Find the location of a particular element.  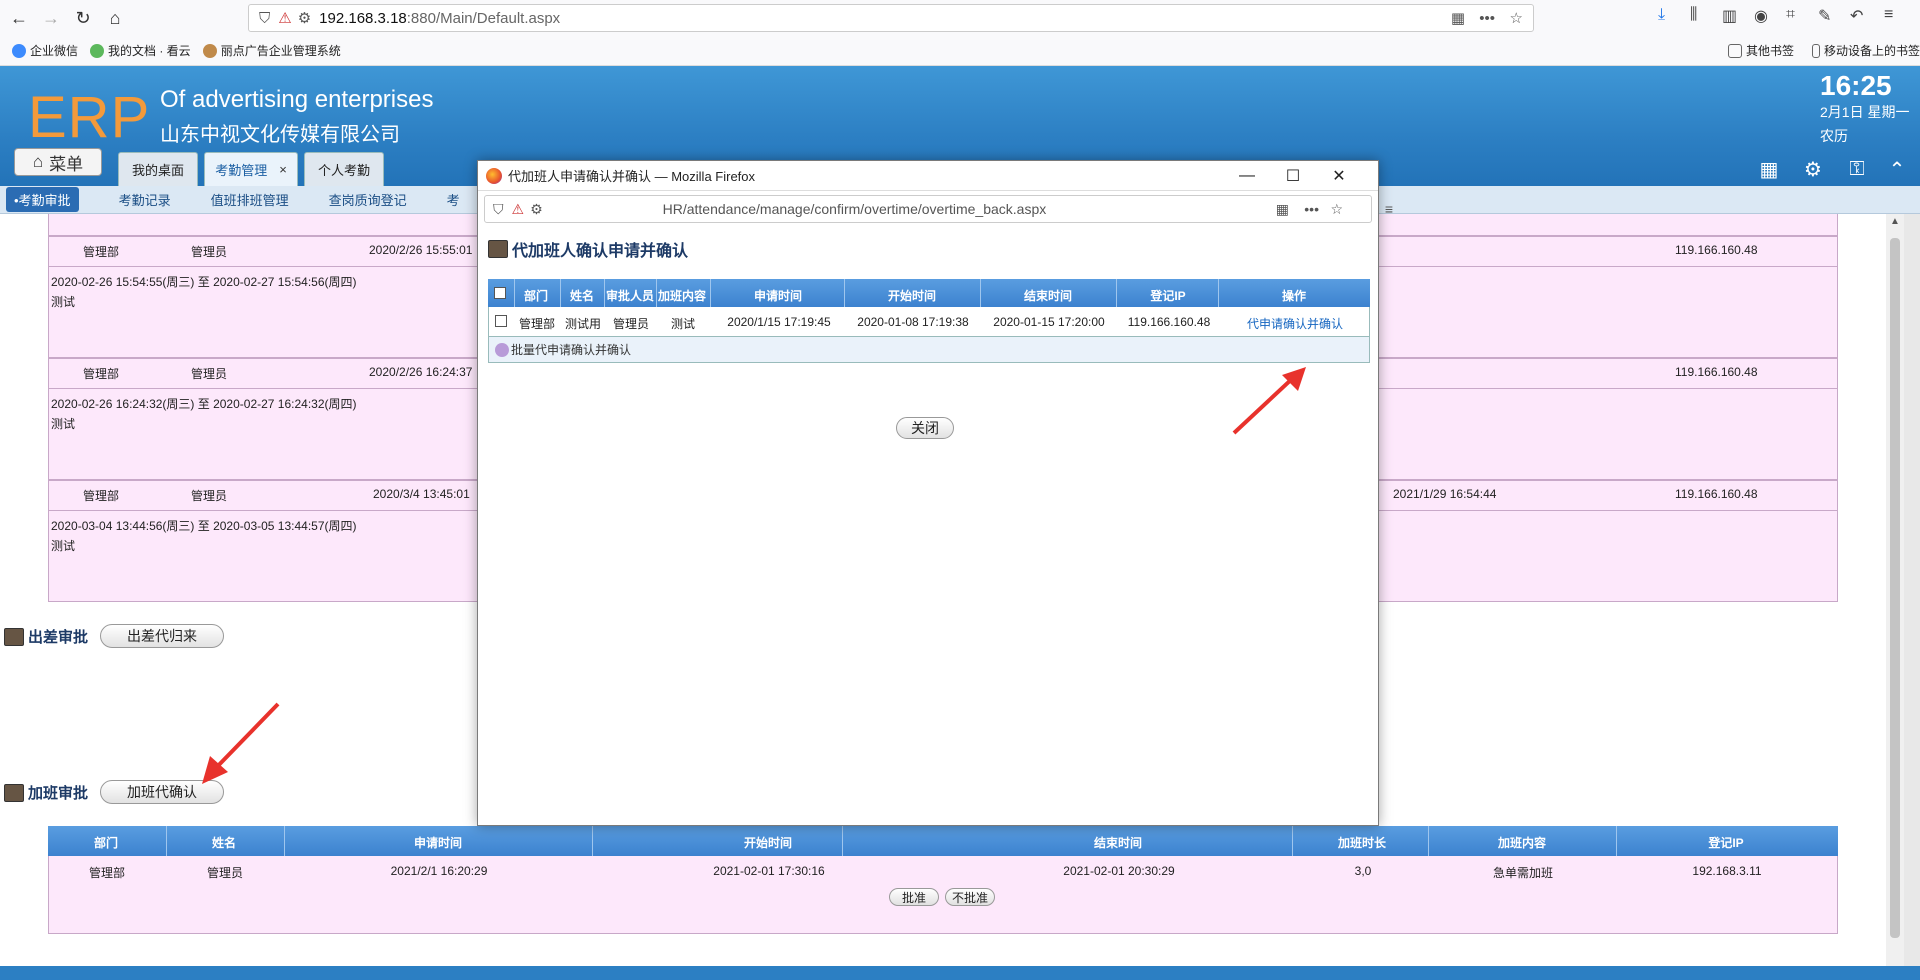

select-all-checkbox is located at coordinates (500, 293).